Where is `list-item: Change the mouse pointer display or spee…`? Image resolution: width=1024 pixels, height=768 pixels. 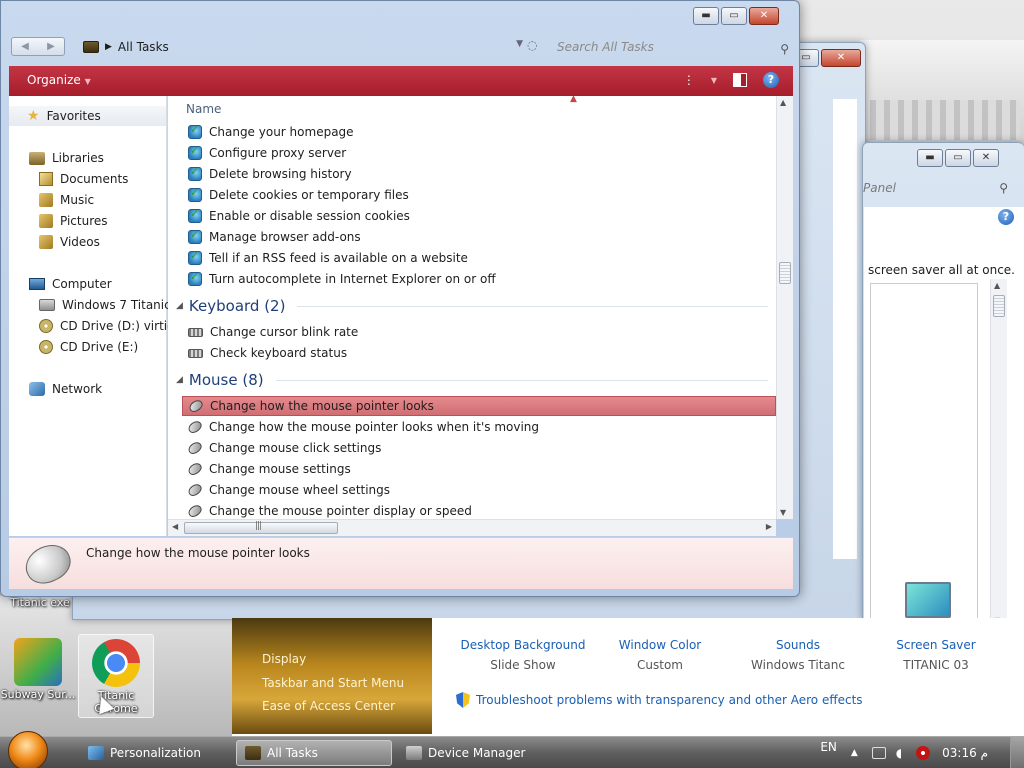 list-item: Change the mouse pointer display or spee… is located at coordinates (479, 510).